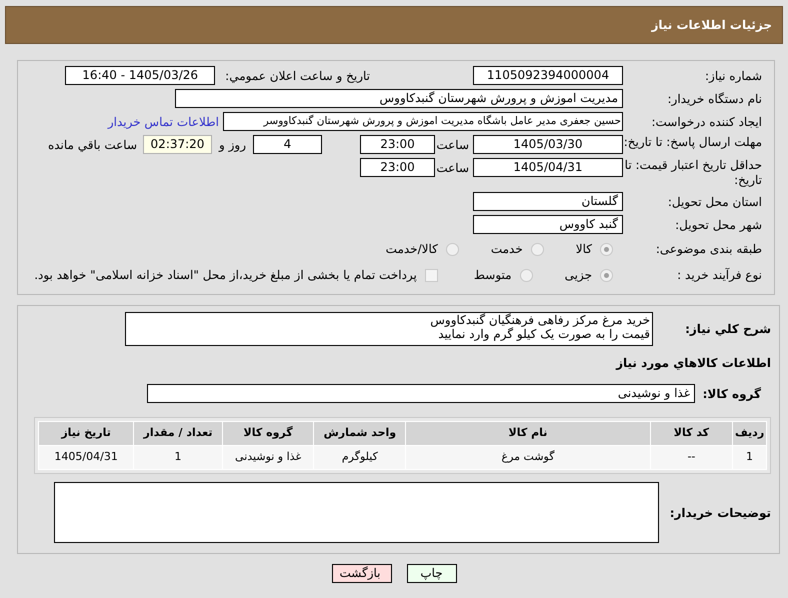  Describe the element at coordinates (714, 99) in the screenshot. I see `field-label: نام دستگاه خریدار:` at that location.